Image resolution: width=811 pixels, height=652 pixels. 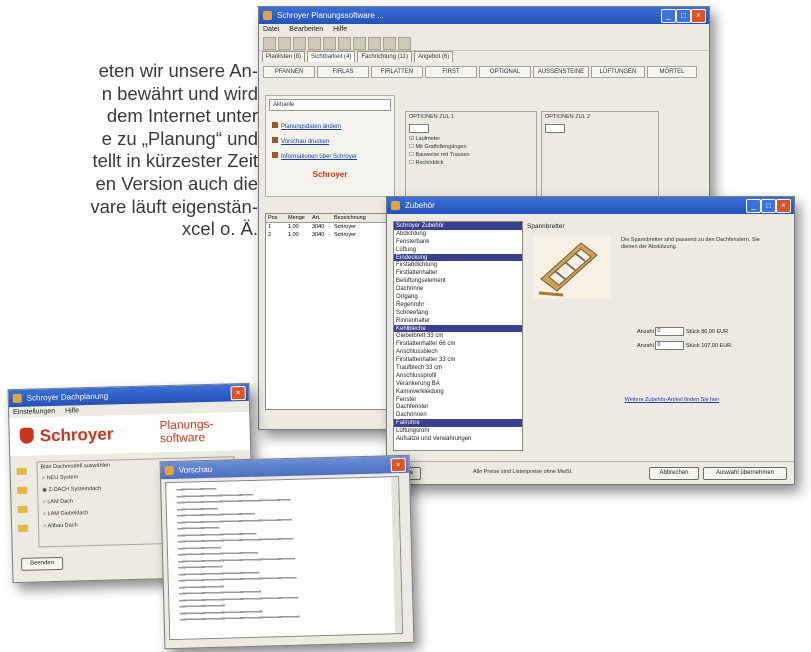 What do you see at coordinates (433, 56) in the screenshot?
I see `tab-angebot: Angebot (6)` at bounding box center [433, 56].